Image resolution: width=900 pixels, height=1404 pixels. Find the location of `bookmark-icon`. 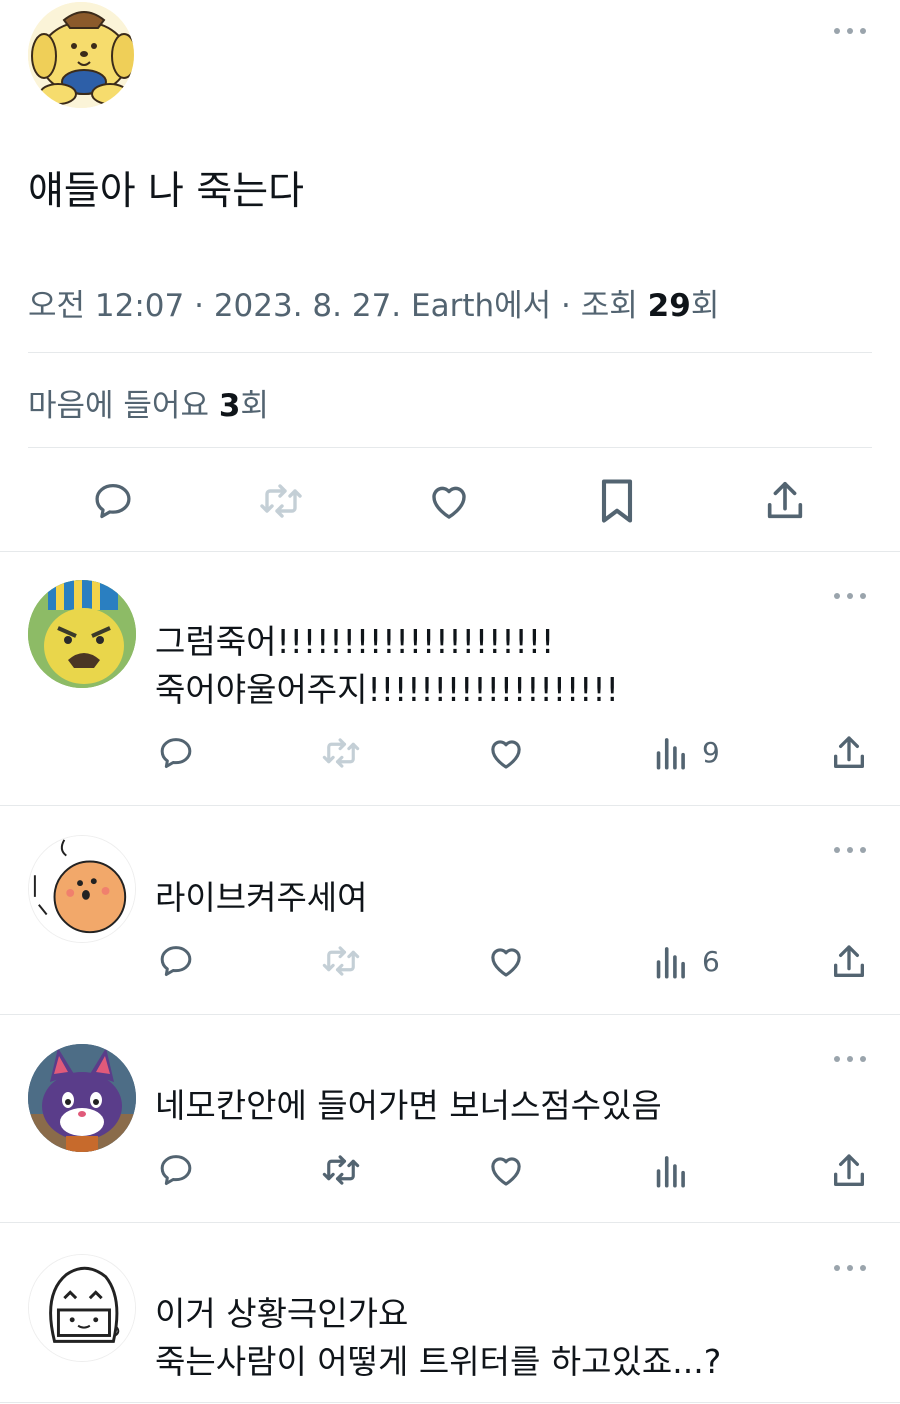

bookmark-icon is located at coordinates (617, 501).